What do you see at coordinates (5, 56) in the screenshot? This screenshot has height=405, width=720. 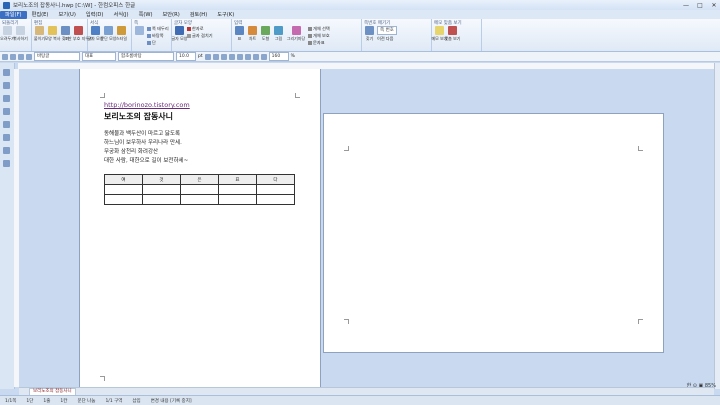 I see `new-icon` at bounding box center [5, 56].